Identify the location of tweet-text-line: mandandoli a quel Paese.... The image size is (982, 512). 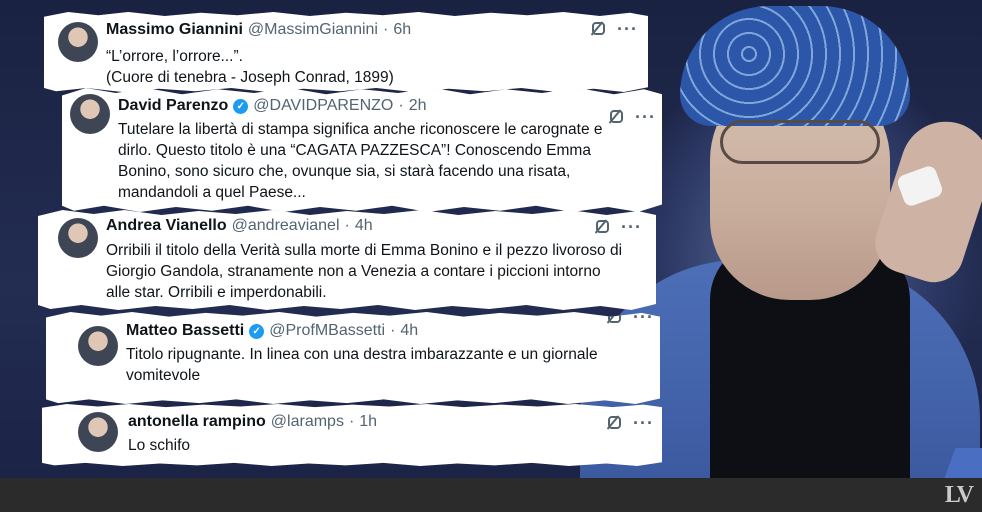
(212, 192).